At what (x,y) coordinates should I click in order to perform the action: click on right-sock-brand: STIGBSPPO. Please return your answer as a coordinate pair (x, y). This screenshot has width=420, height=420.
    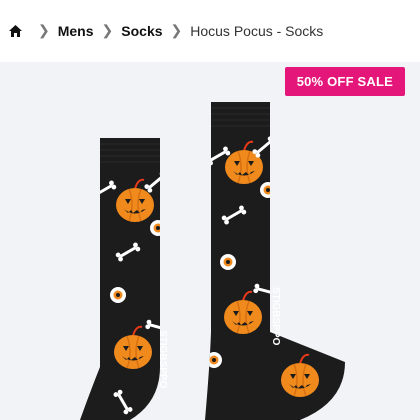
    Looking at the image, I should click on (275, 316).